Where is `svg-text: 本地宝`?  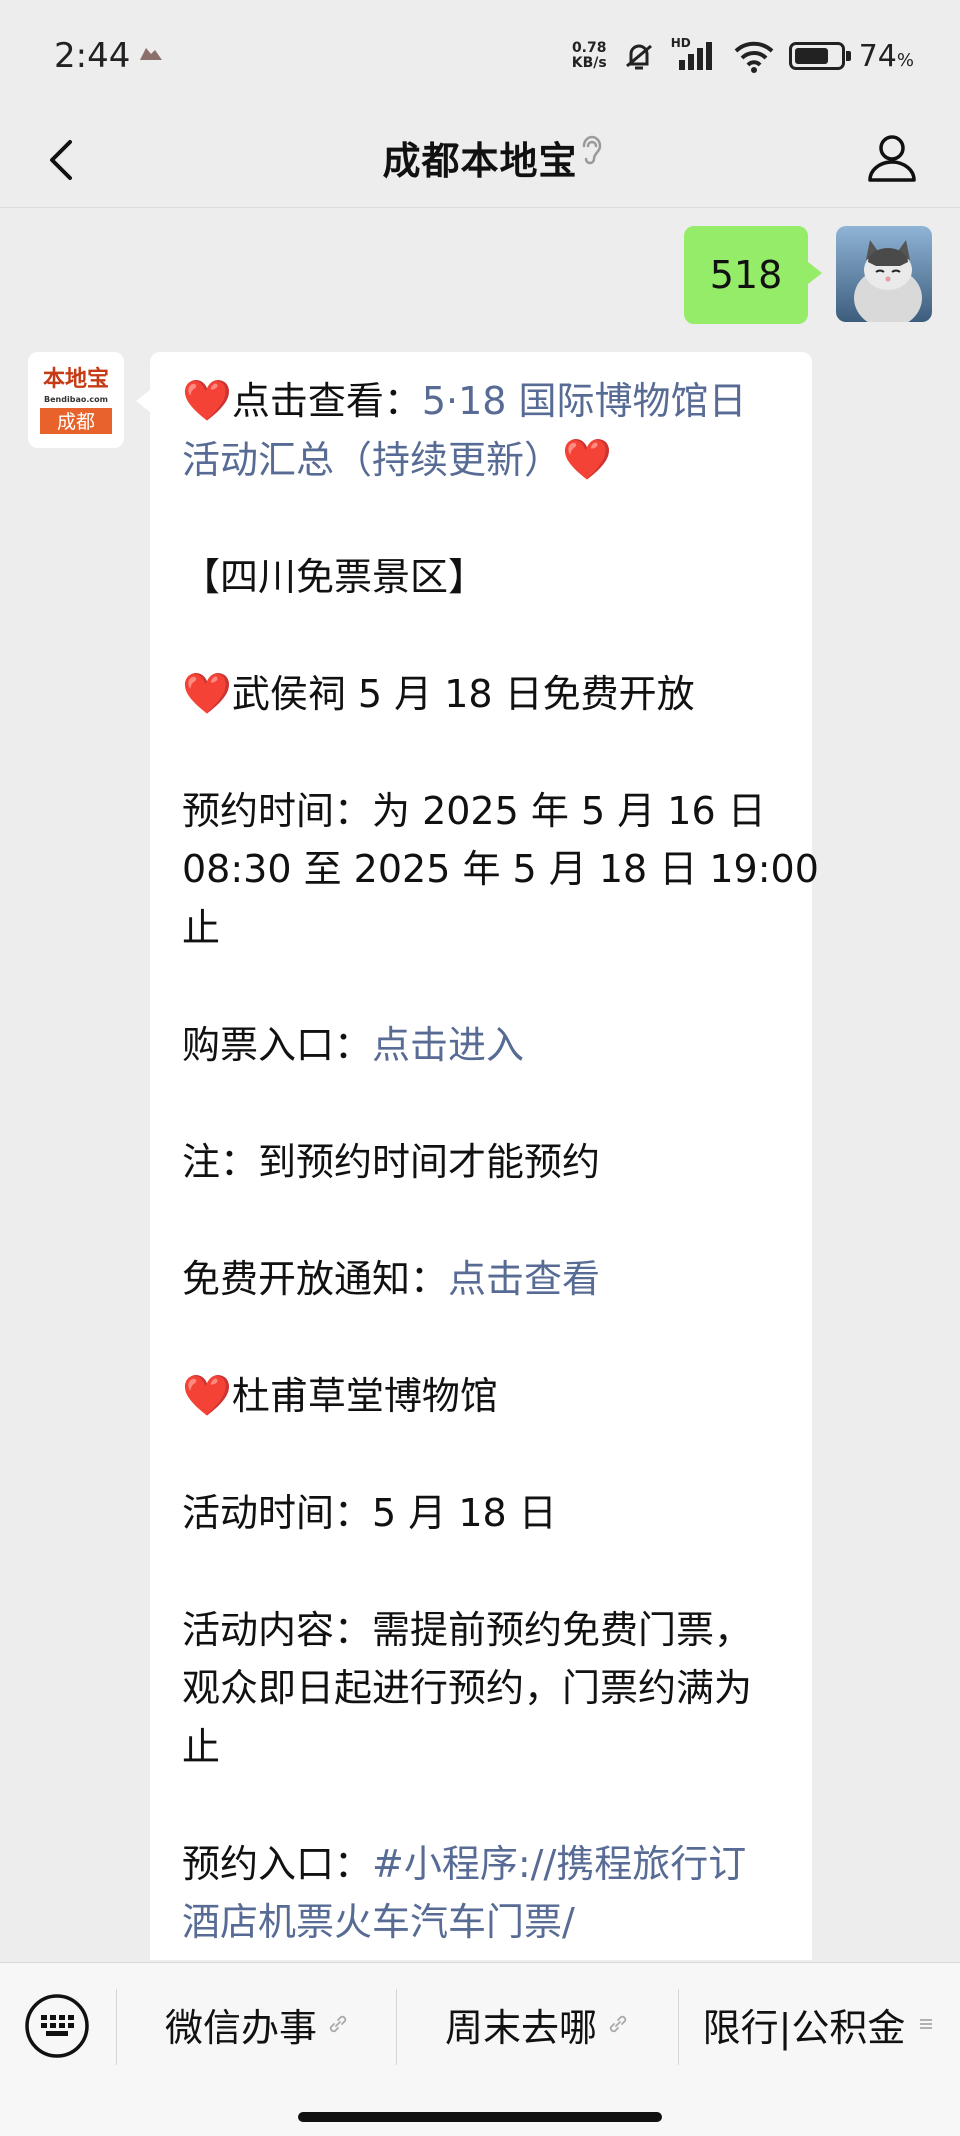
svg-text: 本地宝 is located at coordinates (76, 379).